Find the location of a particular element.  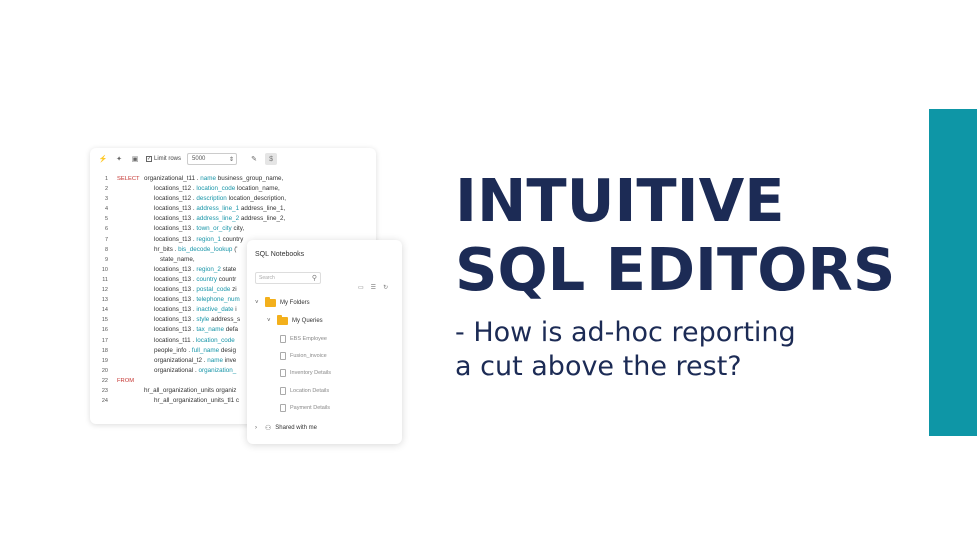

tree-file: Fusion_invoice is located at coordinates (303, 356).